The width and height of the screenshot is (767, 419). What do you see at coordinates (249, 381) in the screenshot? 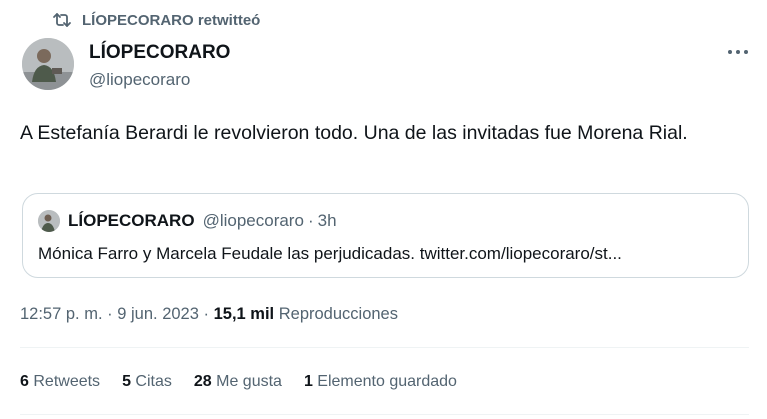
I see `stat-label: Me gusta` at bounding box center [249, 381].